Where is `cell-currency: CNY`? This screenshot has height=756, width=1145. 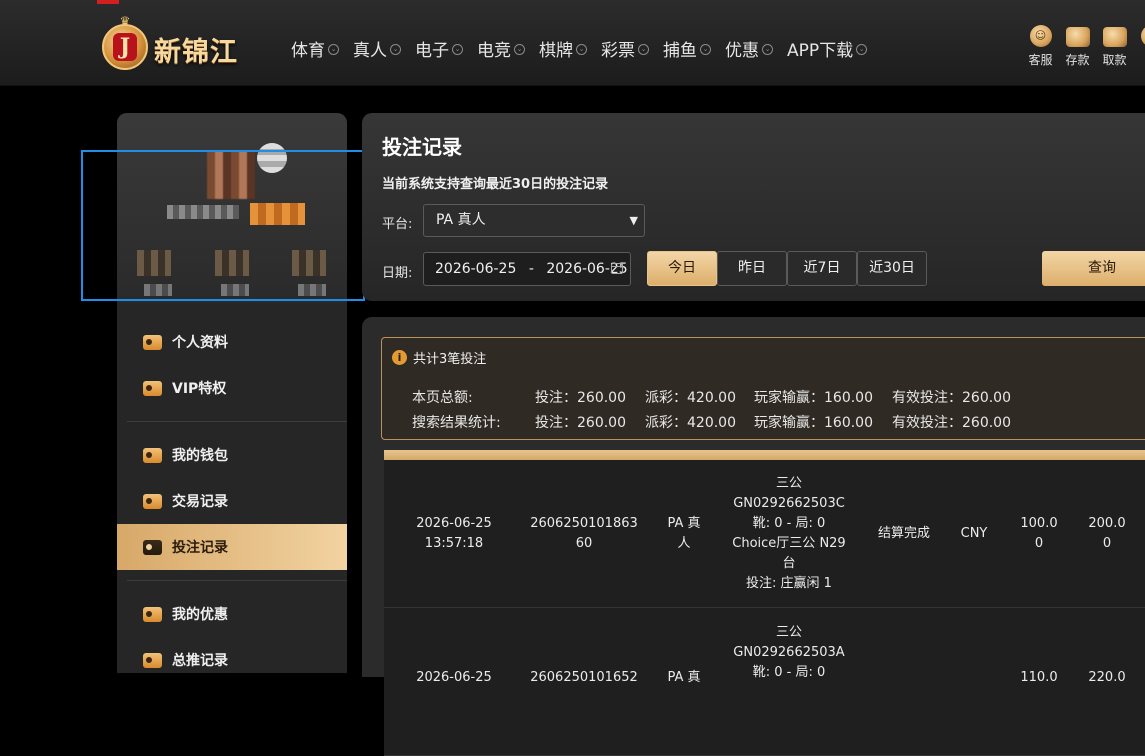
cell-currency: CNY is located at coordinates (974, 533).